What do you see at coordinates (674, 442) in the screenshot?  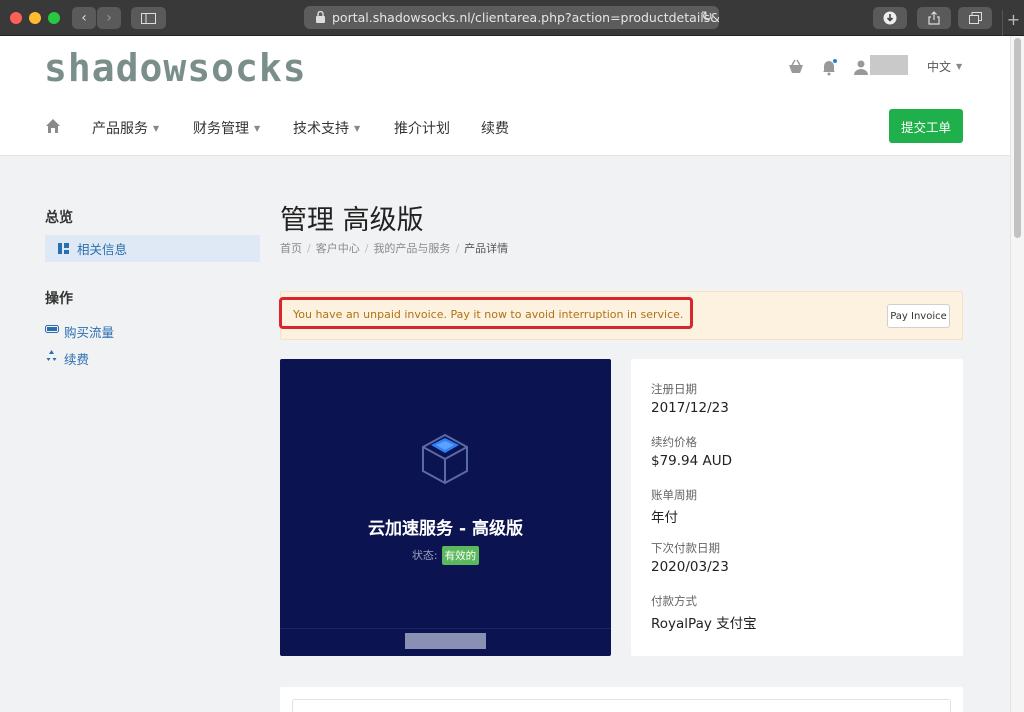 I see `detail-label: 续约价格` at bounding box center [674, 442].